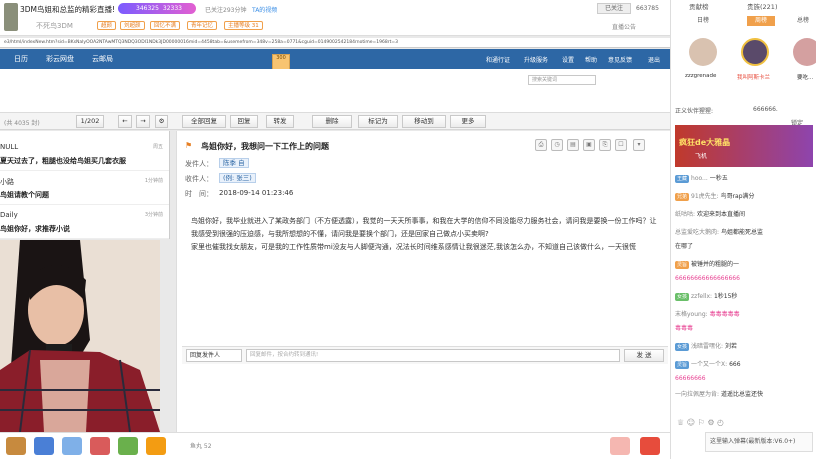 This screenshot has width=816, height=459. I want to click on page-selector: 1/202, so click(90, 121).